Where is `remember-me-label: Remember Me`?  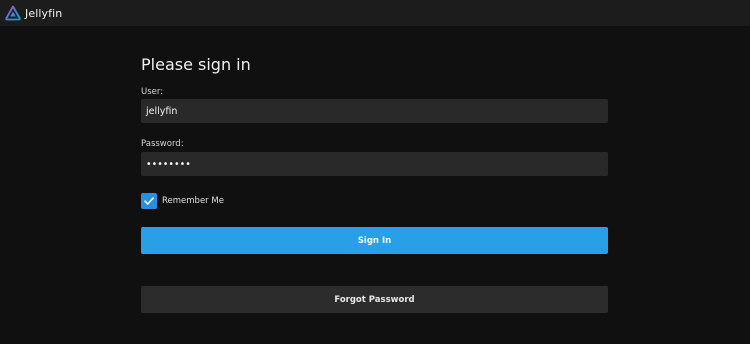
remember-me-label: Remember Me is located at coordinates (193, 201).